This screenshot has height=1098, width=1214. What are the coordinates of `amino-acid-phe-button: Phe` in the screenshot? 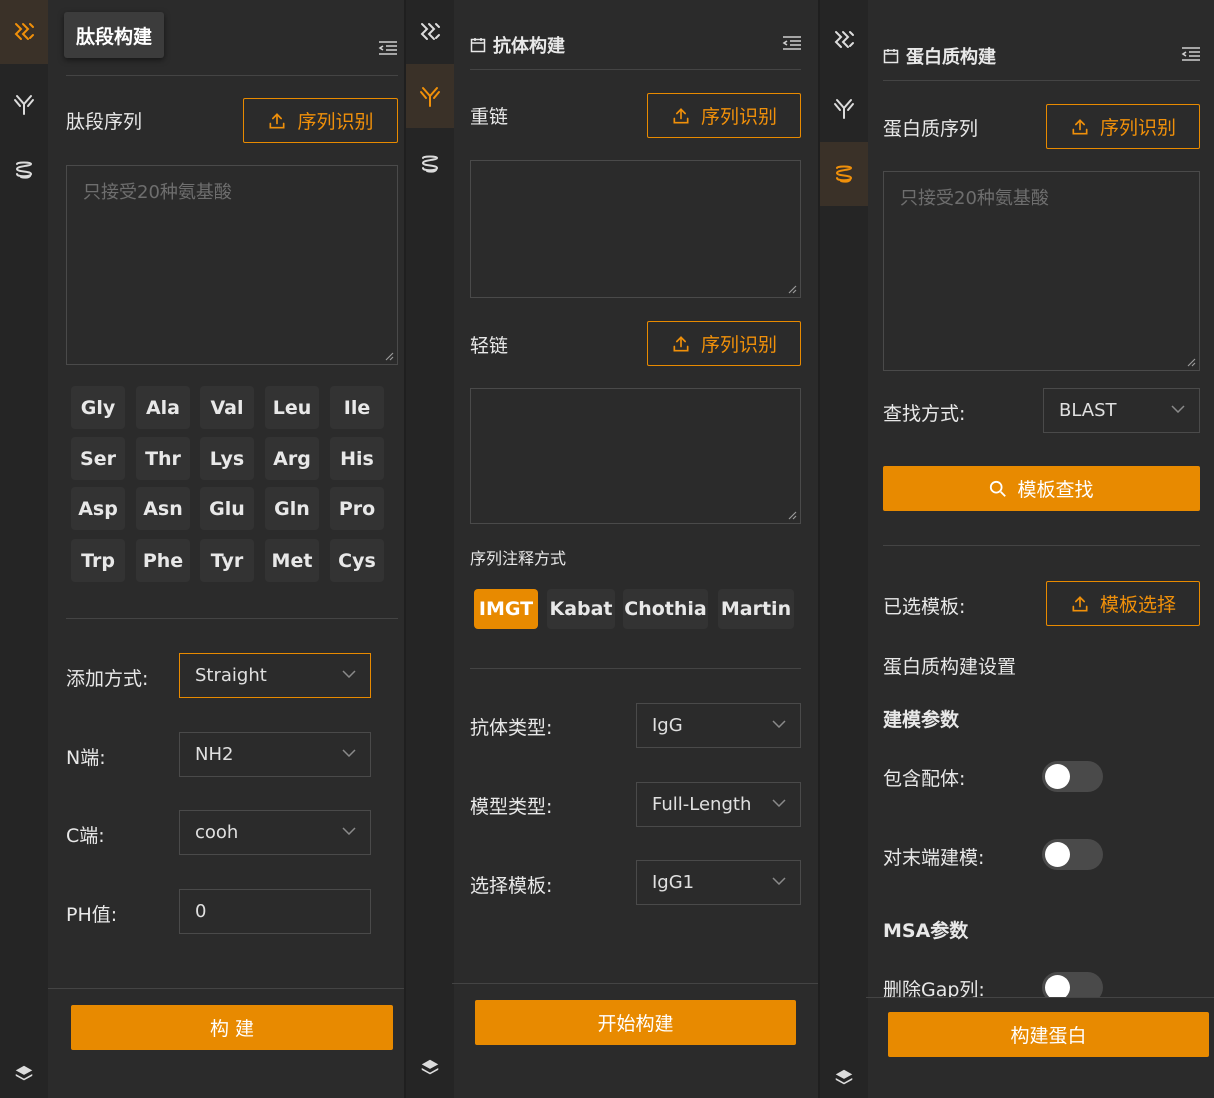 It's located at (163, 560).